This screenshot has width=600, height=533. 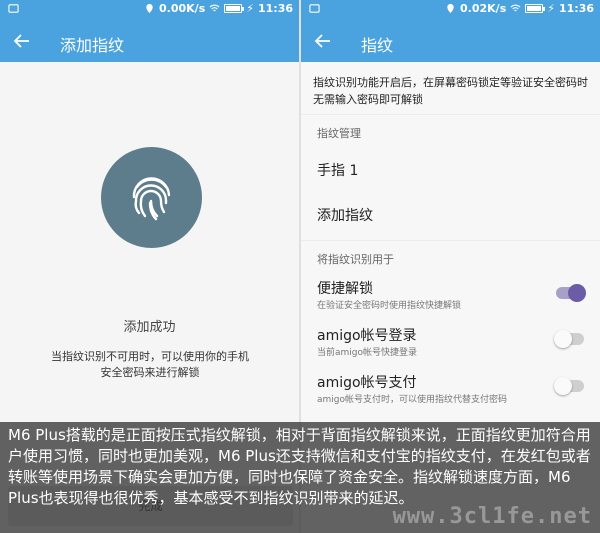 I want to click on amigo-login-toggle, so click(x=569, y=339).